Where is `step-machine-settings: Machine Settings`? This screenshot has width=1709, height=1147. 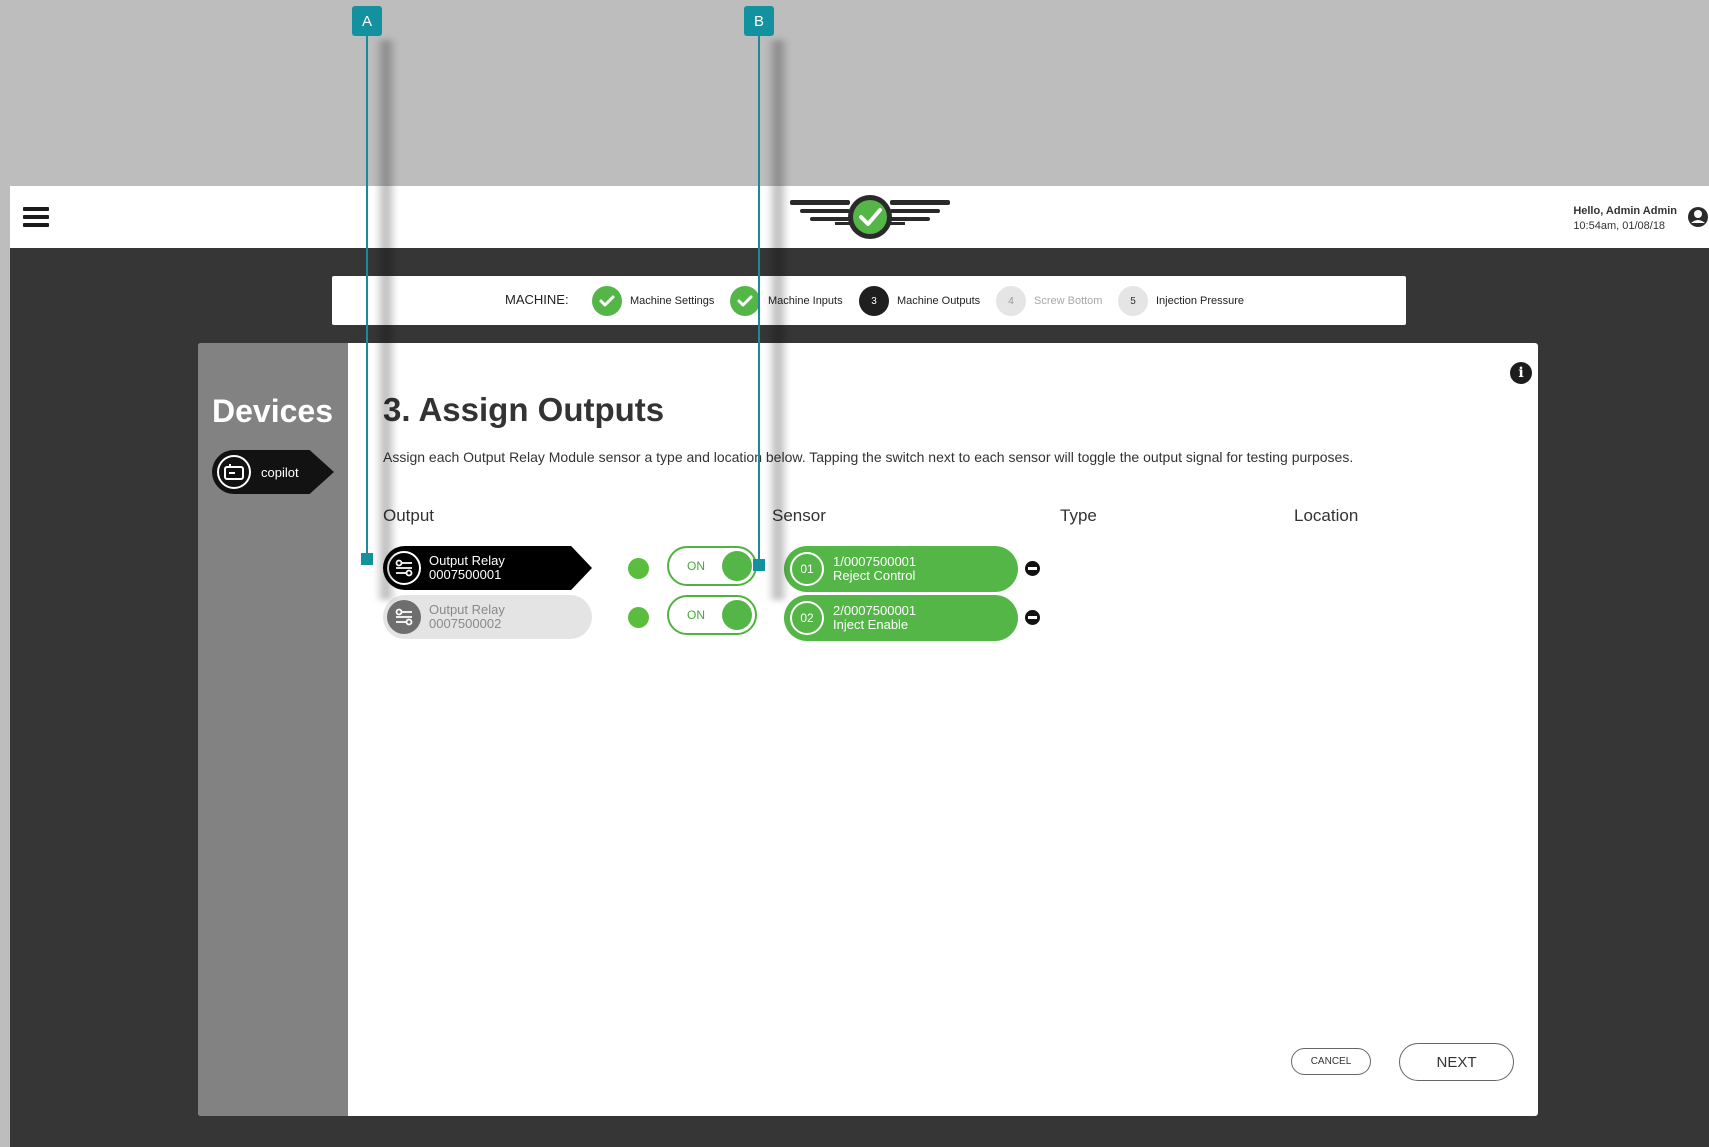 step-machine-settings: Machine Settings is located at coordinates (653, 301).